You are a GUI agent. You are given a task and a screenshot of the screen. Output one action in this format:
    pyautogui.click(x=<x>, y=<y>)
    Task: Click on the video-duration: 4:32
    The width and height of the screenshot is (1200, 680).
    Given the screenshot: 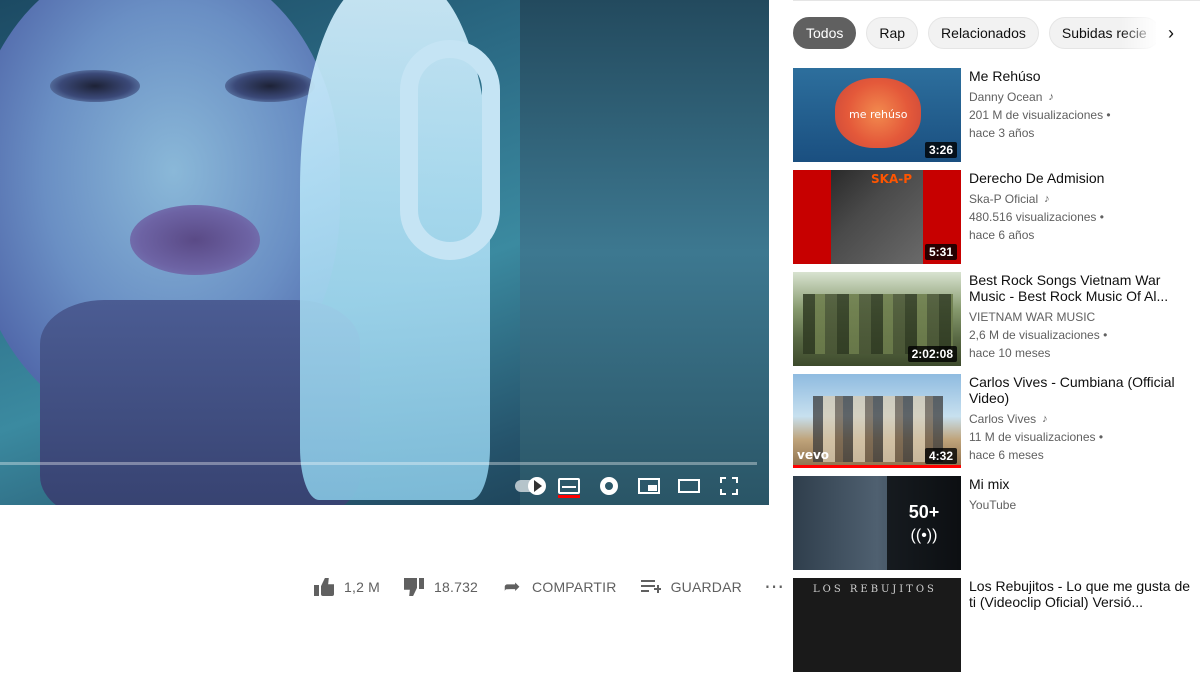 What is the action you would take?
    pyautogui.click(x=940, y=456)
    